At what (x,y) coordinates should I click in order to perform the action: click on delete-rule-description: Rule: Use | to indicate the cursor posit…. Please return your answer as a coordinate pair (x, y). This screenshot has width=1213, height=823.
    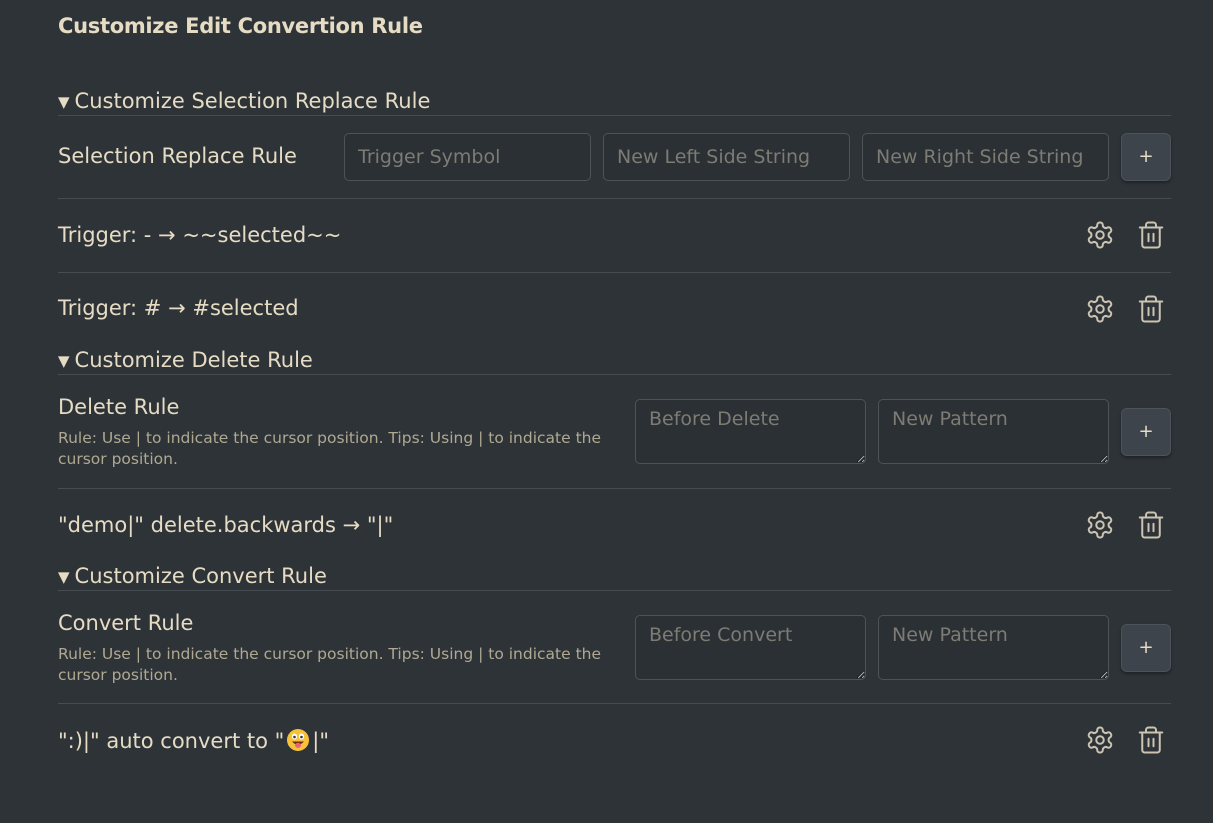
    Looking at the image, I should click on (330, 448).